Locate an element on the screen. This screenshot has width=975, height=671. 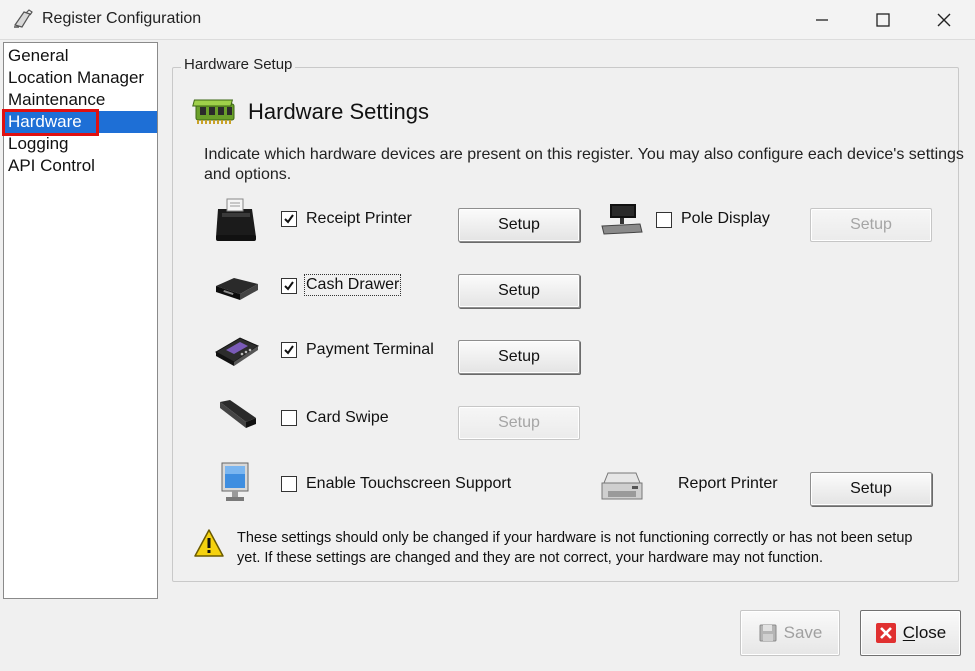
save-button: Save is located at coordinates (790, 633).